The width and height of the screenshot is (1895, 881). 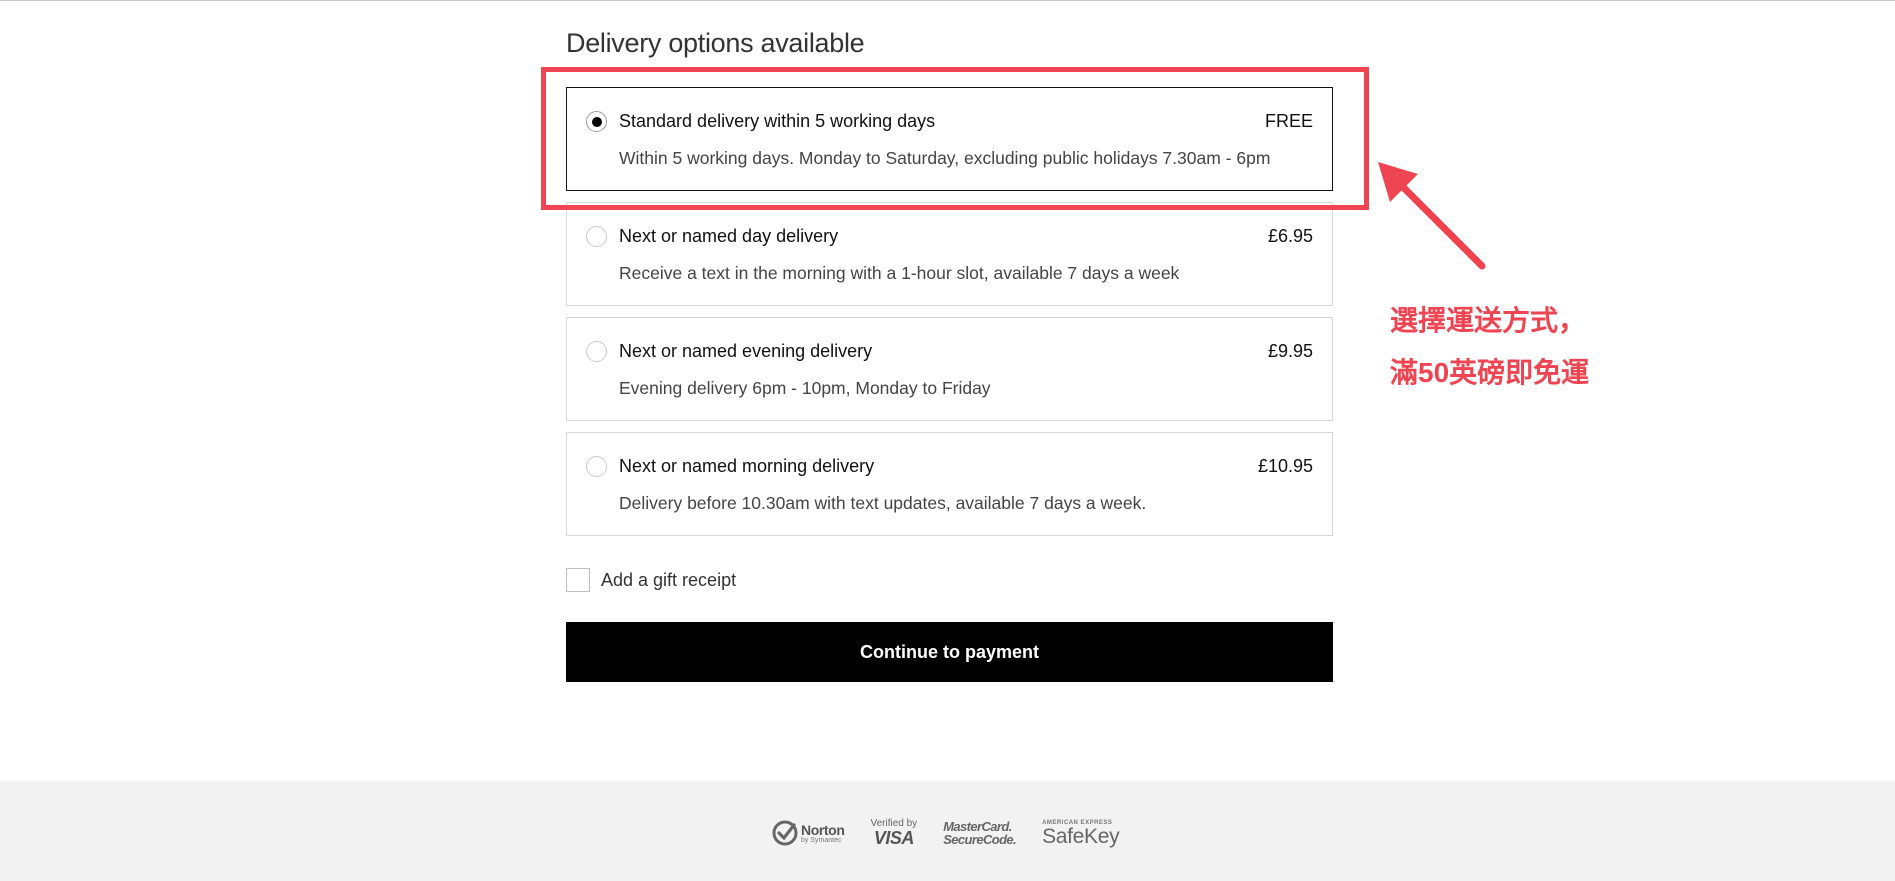 I want to click on norton-check-icon, so click(x=785, y=833).